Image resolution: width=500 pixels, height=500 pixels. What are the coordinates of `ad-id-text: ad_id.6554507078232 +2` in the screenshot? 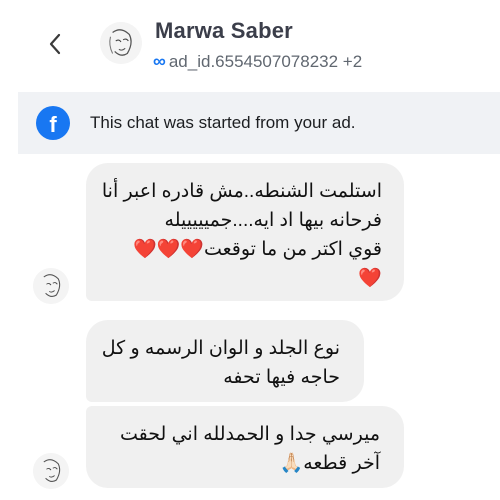 It's located at (265, 61).